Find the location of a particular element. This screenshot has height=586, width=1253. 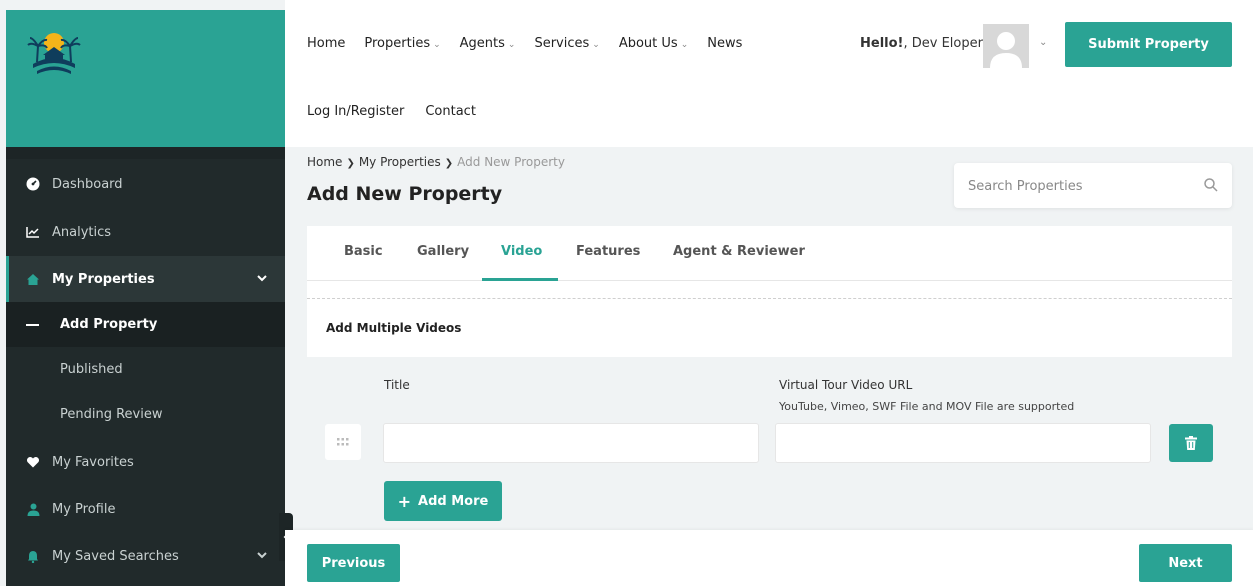

submit-property-button: Submit Property is located at coordinates (1148, 44).